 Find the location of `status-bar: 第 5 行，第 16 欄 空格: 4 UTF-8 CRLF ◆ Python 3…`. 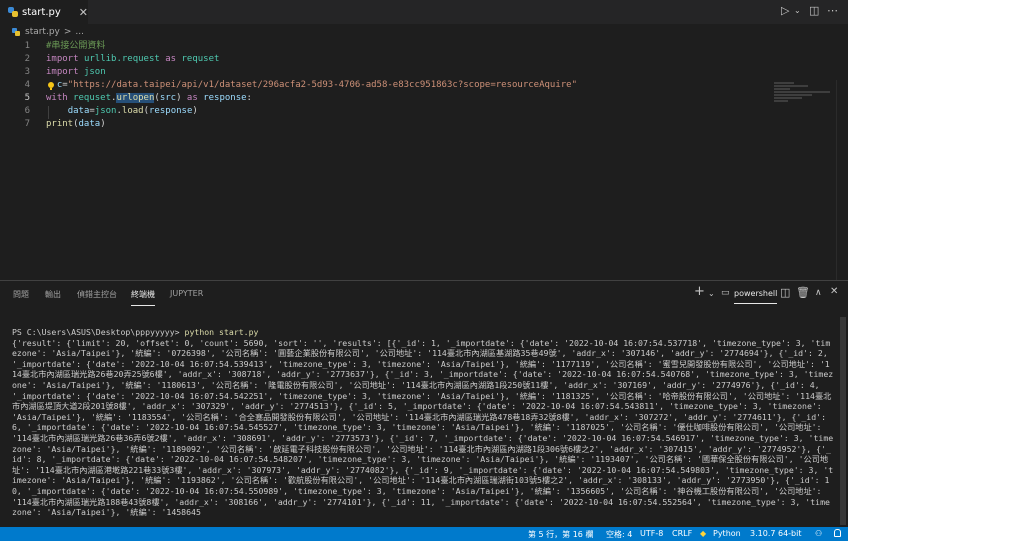

status-bar: 第 5 行，第 16 欄 空格: 4 UTF-8 CRLF ◆ Python 3… is located at coordinates (424, 534).